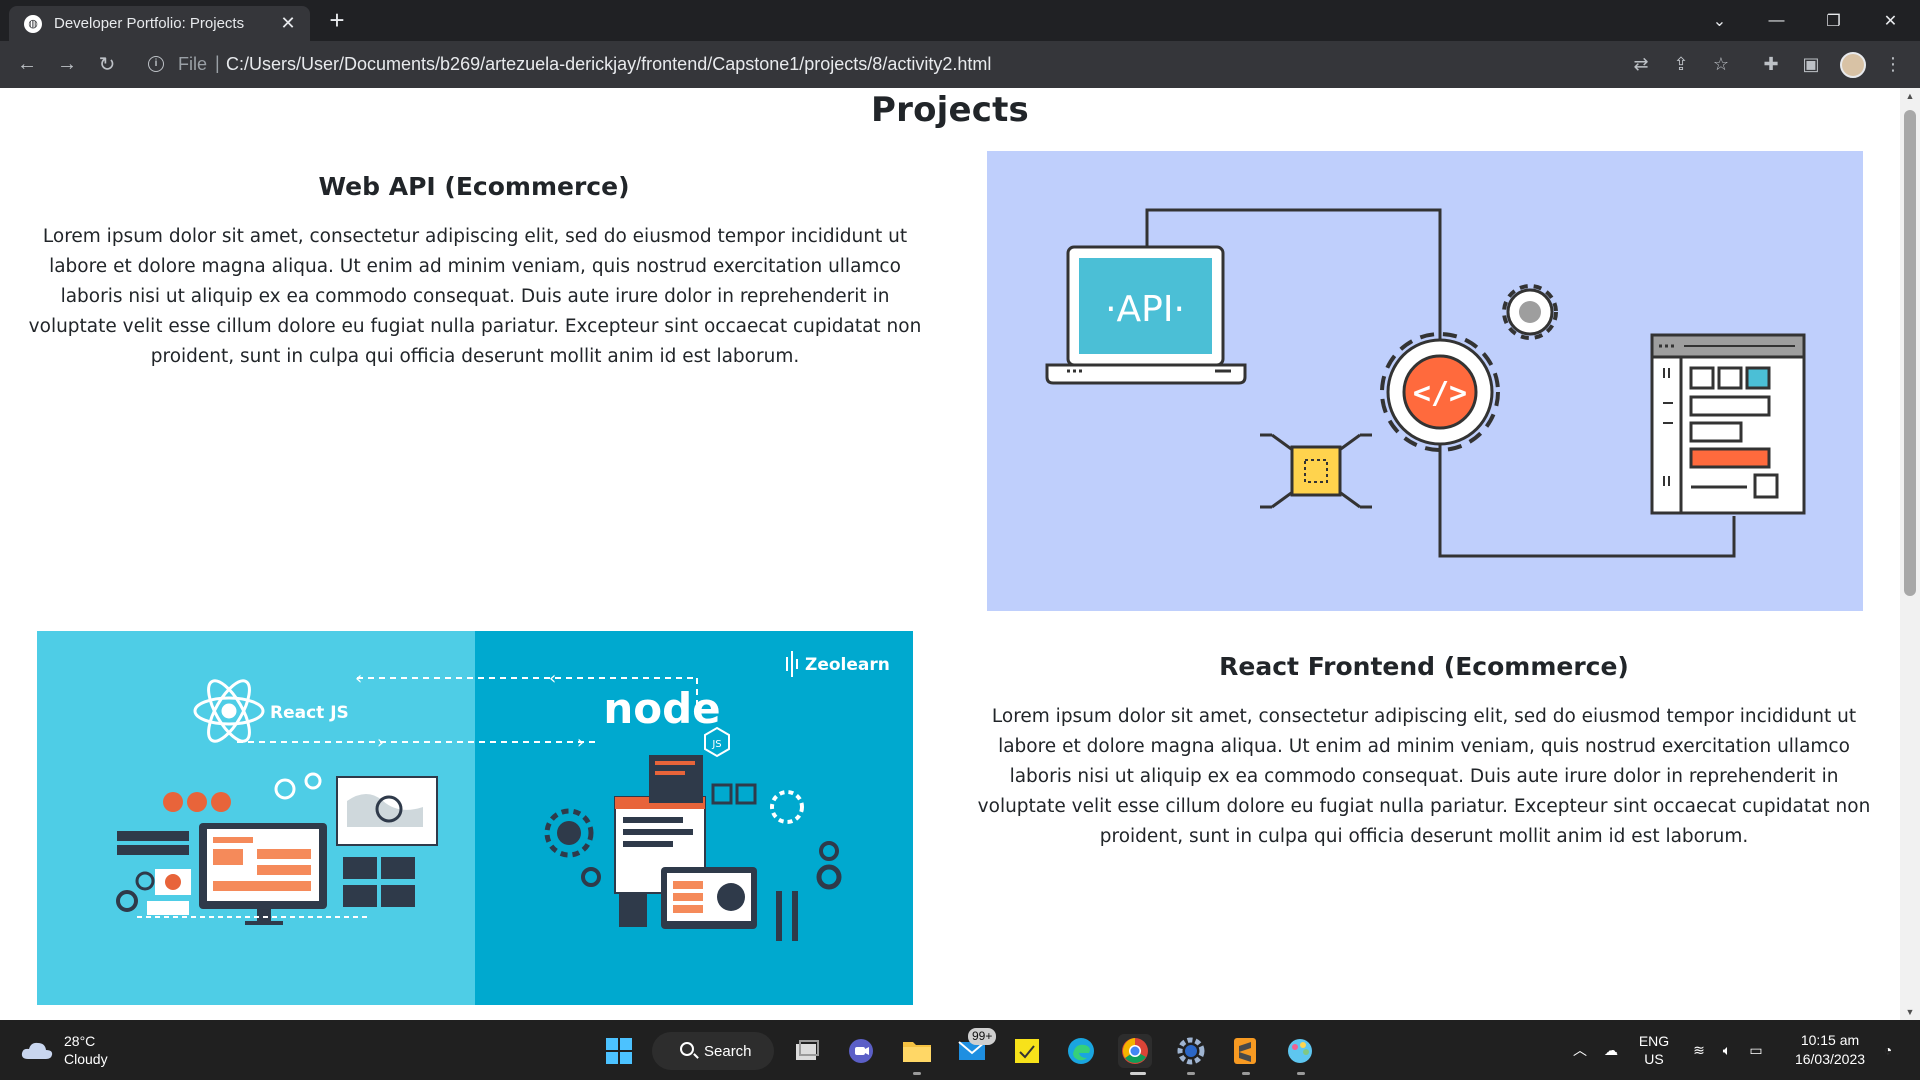  What do you see at coordinates (1081, 1051) in the screenshot?
I see `edge-icon` at bounding box center [1081, 1051].